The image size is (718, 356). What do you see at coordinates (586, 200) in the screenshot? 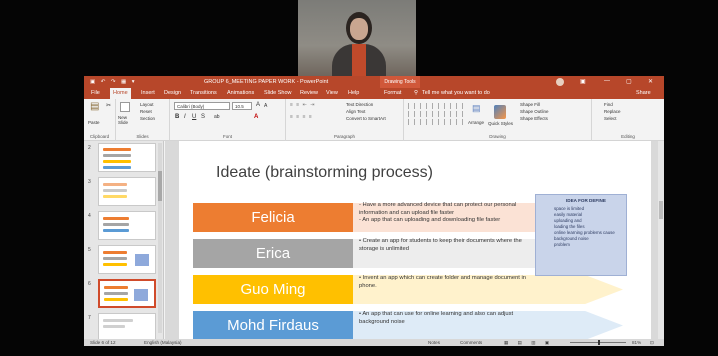
I see `callout-heading: IDEA FOR DEFINE` at bounding box center [586, 200].